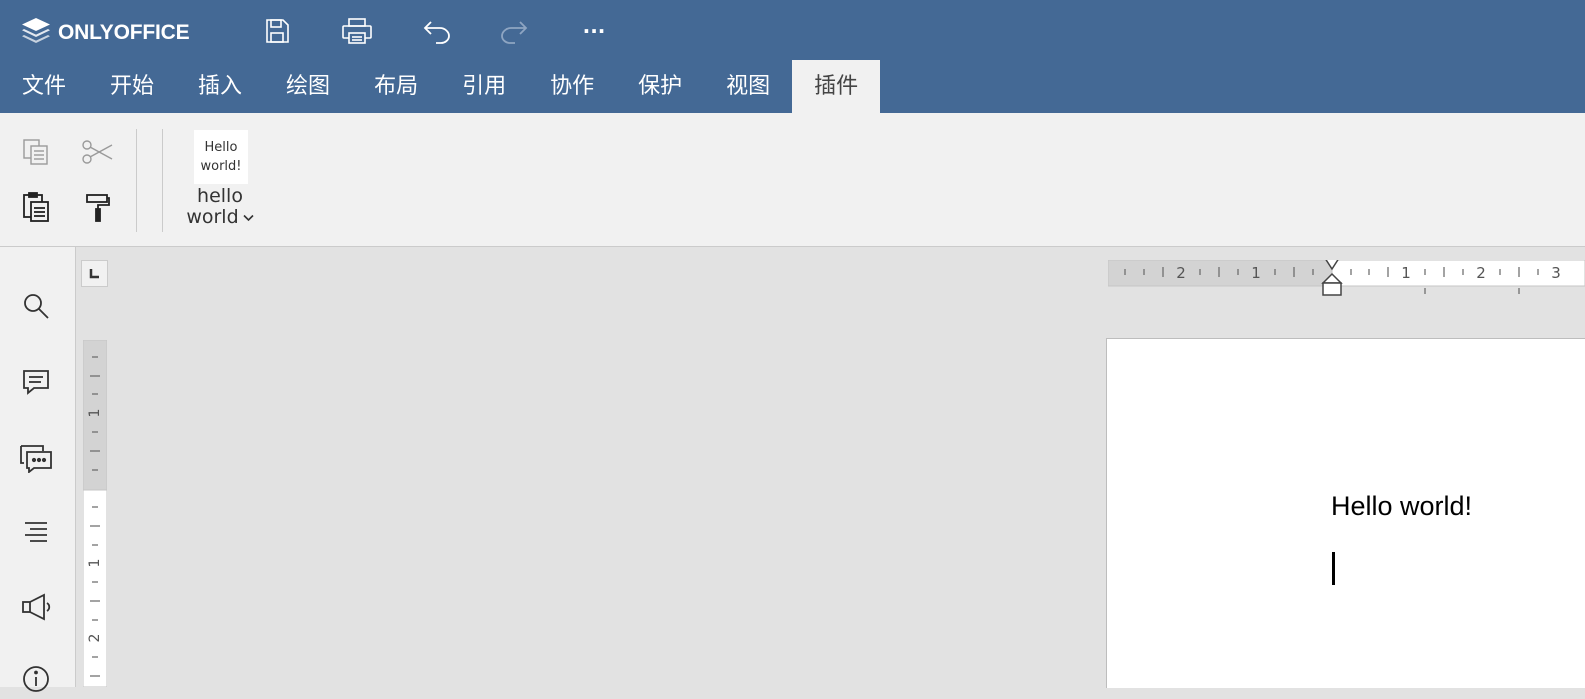  Describe the element at coordinates (221, 166) in the screenshot. I see `plugin-thumb-line2: world!` at that location.